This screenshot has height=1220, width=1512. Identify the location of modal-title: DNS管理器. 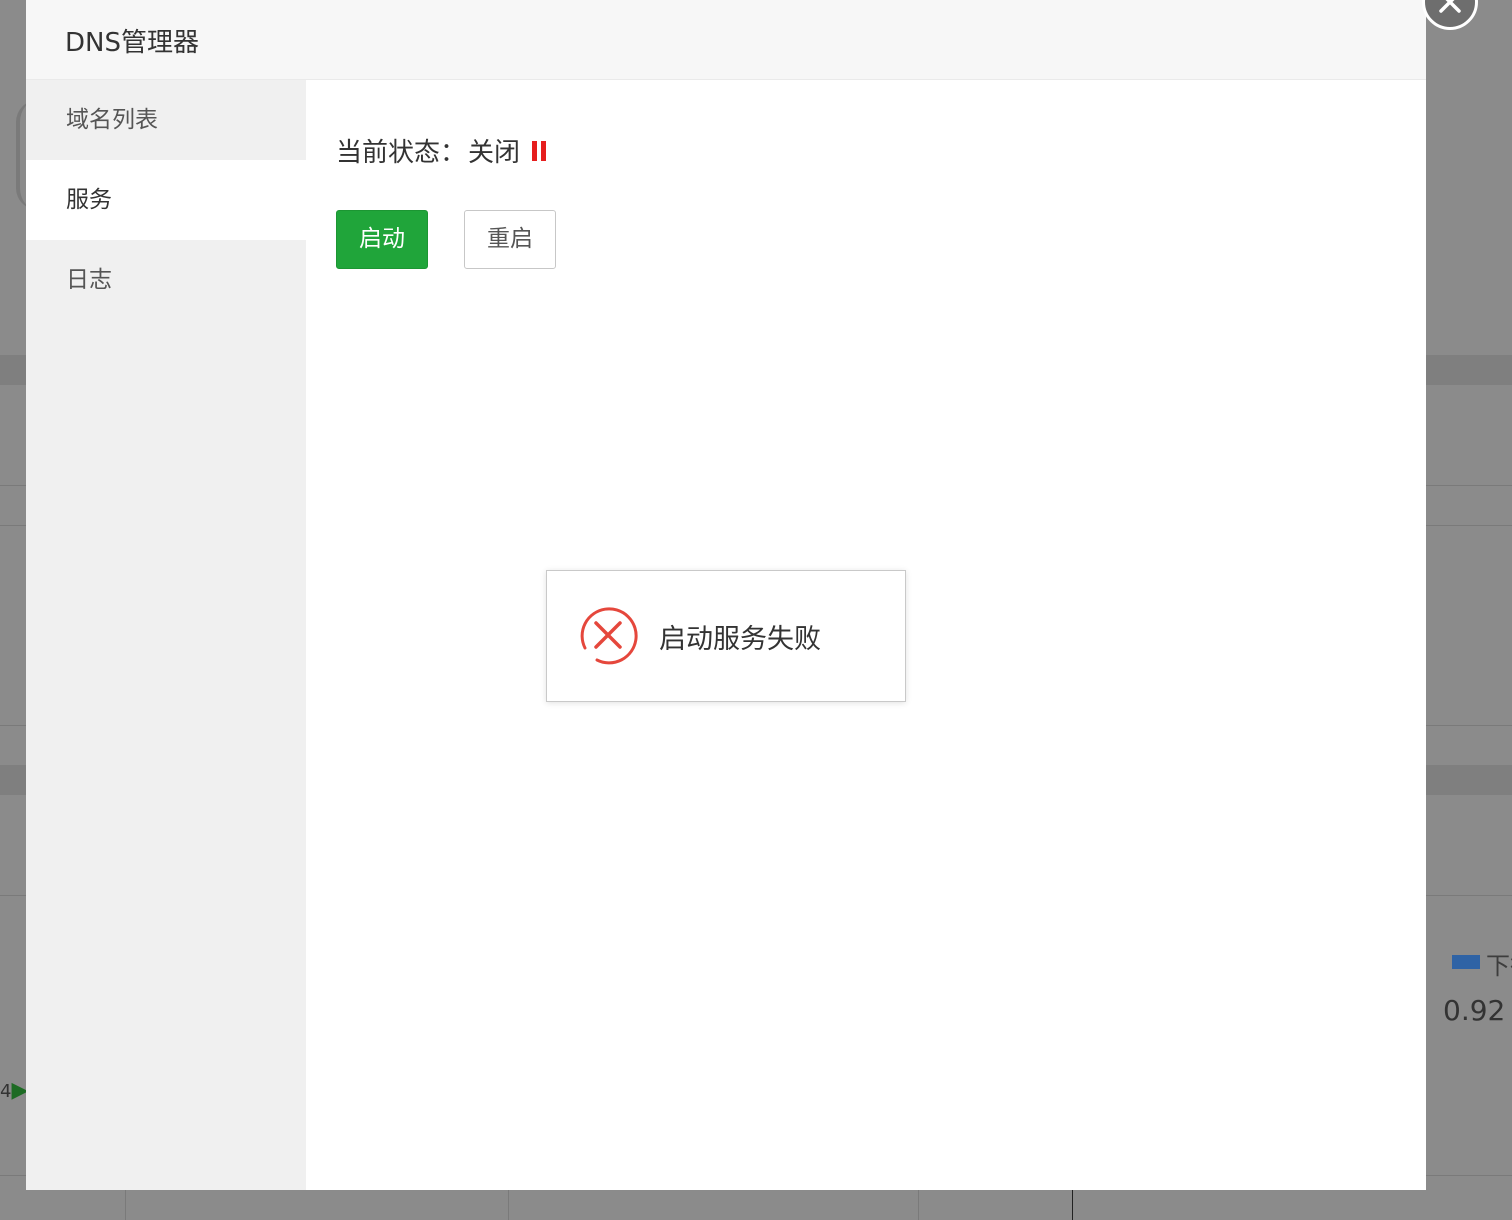
(132, 43).